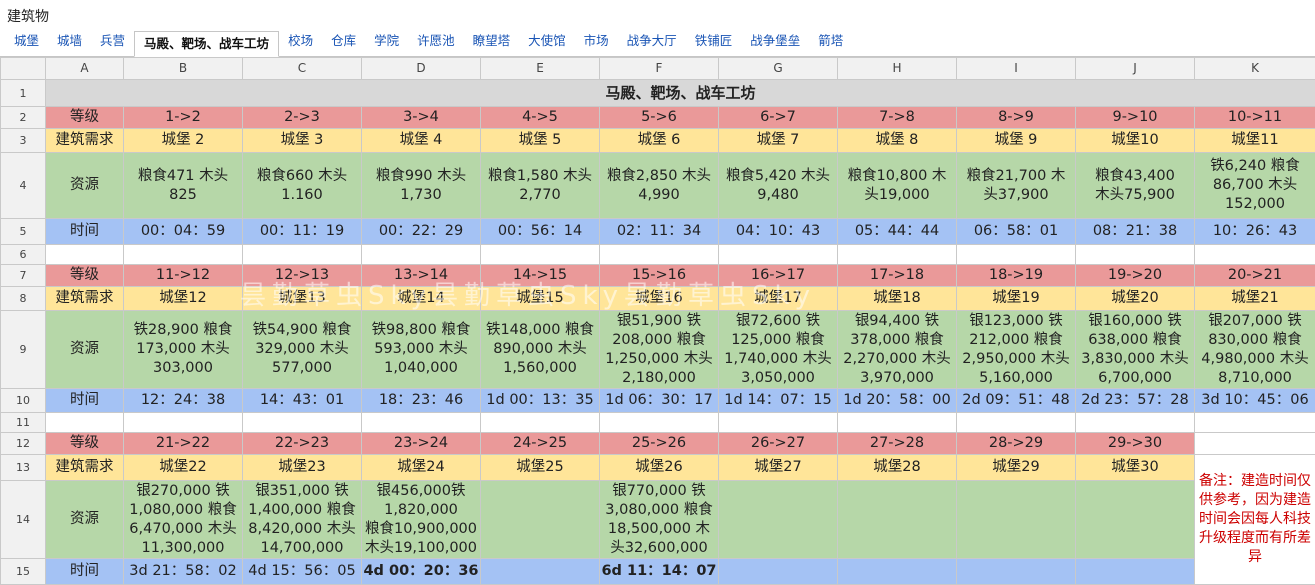 This screenshot has width=1315, height=585. What do you see at coordinates (659, 275) in the screenshot?
I see `level-cell: 15->16` at bounding box center [659, 275].